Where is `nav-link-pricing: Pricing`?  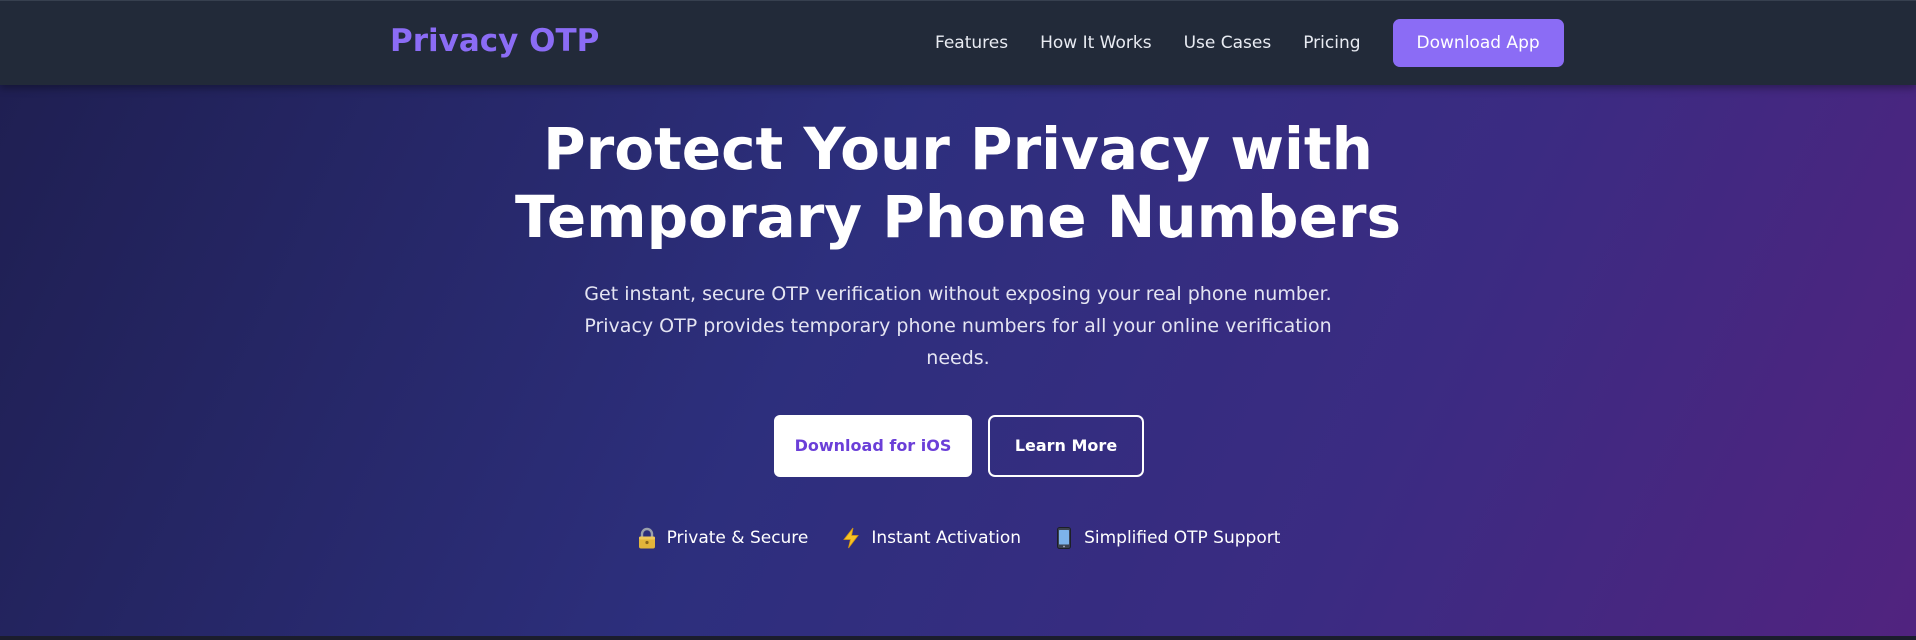 nav-link-pricing: Pricing is located at coordinates (1331, 43).